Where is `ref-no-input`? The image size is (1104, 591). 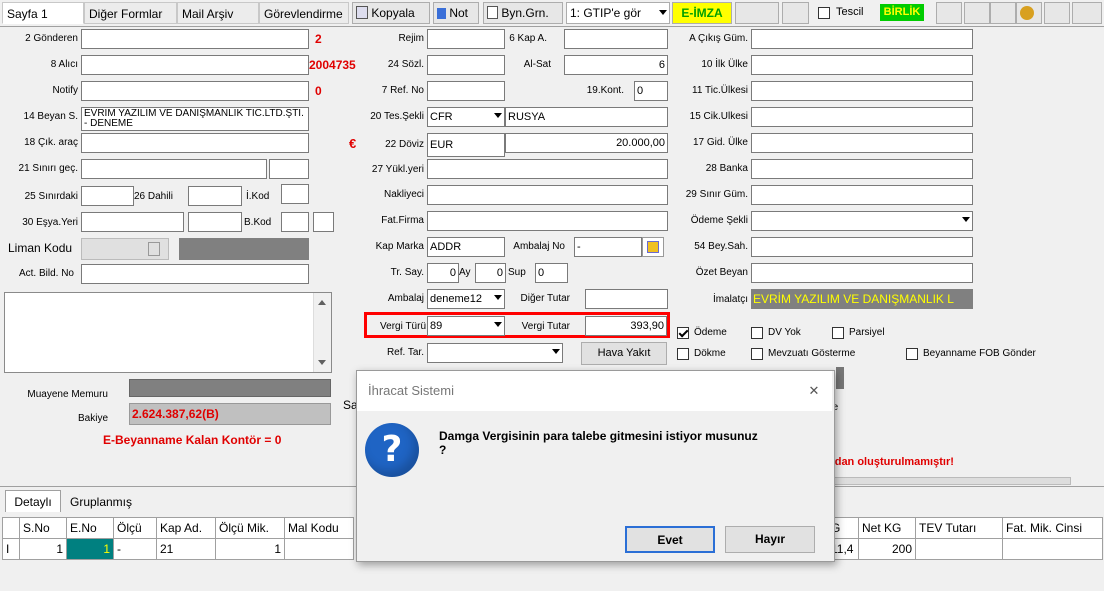 ref-no-input is located at coordinates (466, 91).